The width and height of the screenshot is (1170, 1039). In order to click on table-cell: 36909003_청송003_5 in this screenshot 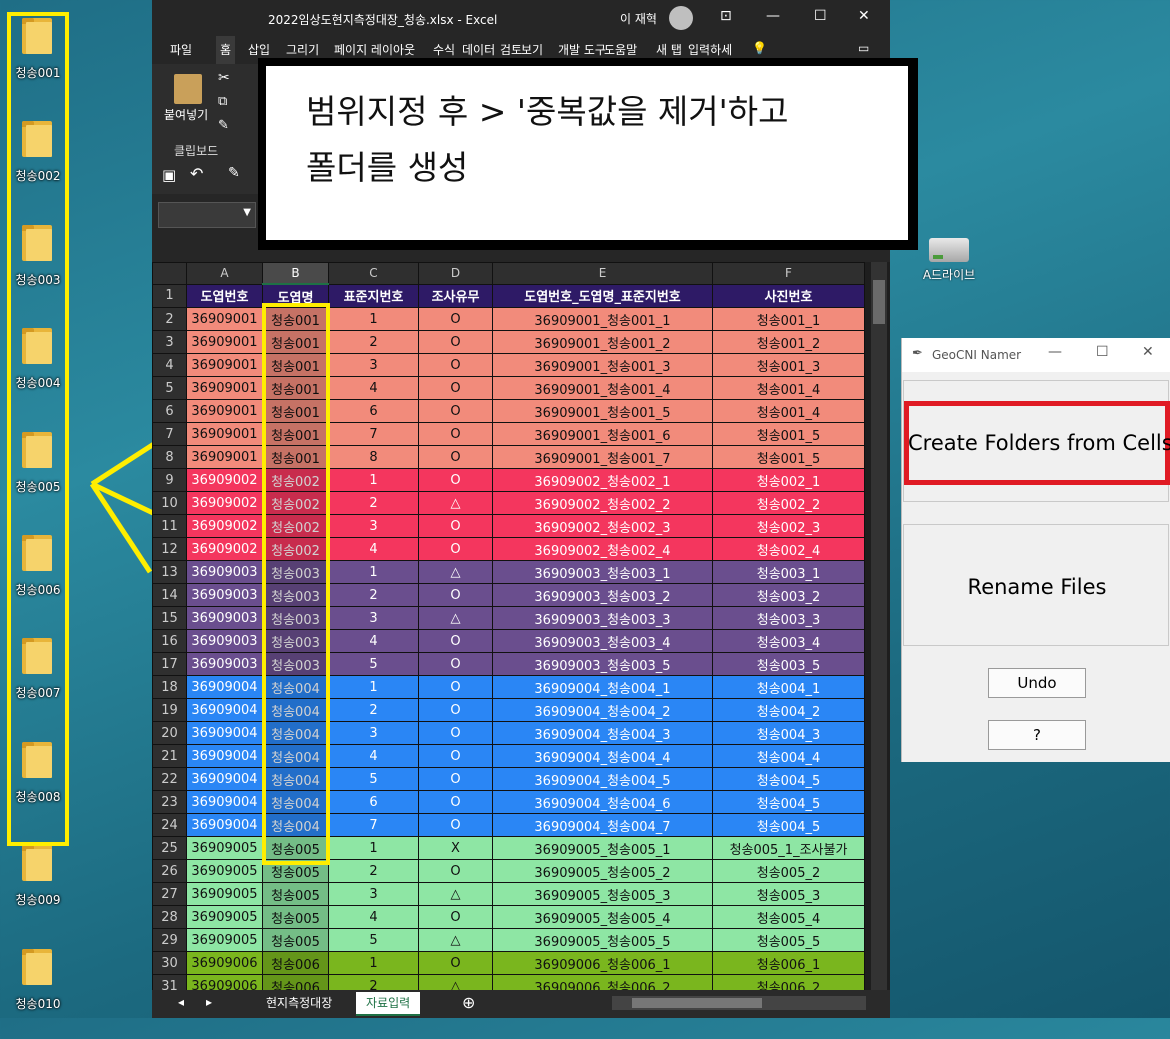, I will do `click(602, 664)`.